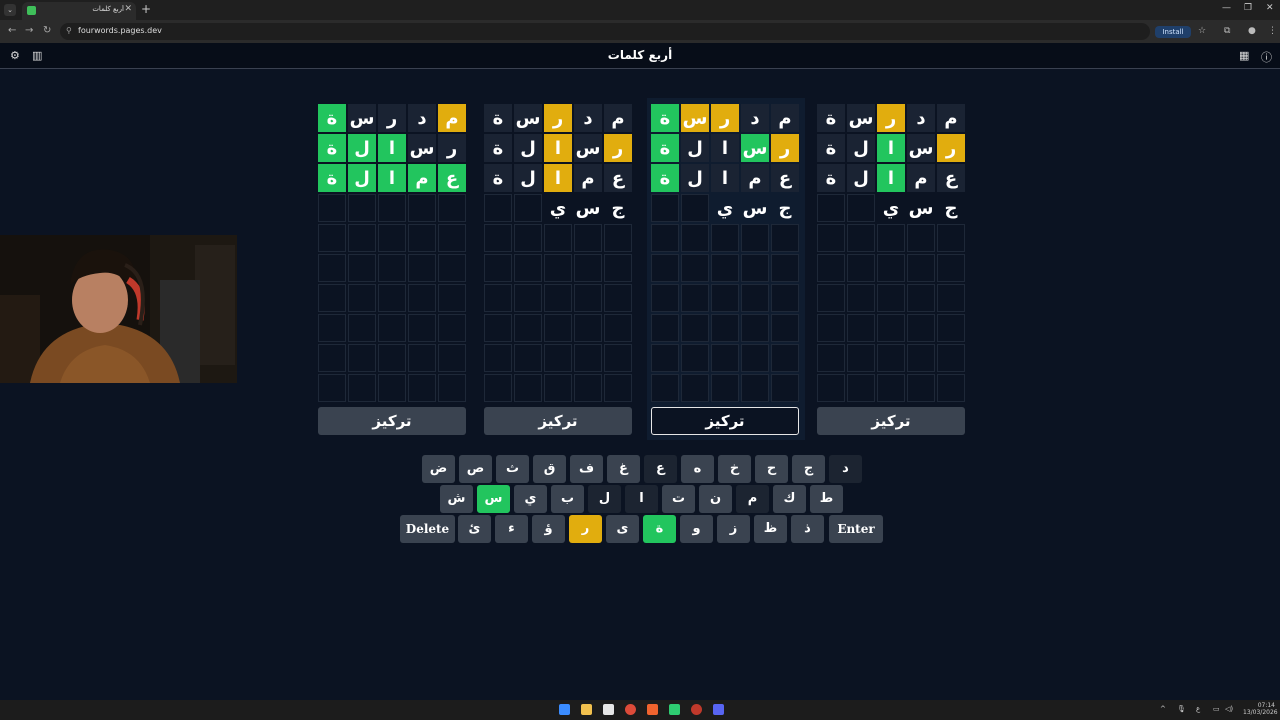 The width and height of the screenshot is (1280, 720). Describe the element at coordinates (493, 499) in the screenshot. I see `key-10-row2: س` at that location.